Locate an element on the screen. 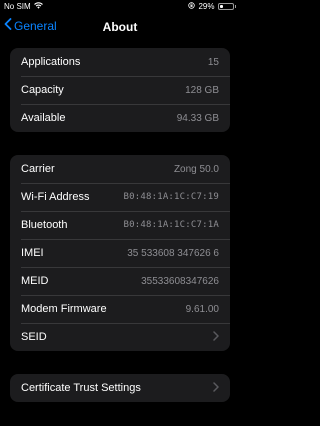 The image size is (320, 426). row-label: Applications is located at coordinates (51, 62).